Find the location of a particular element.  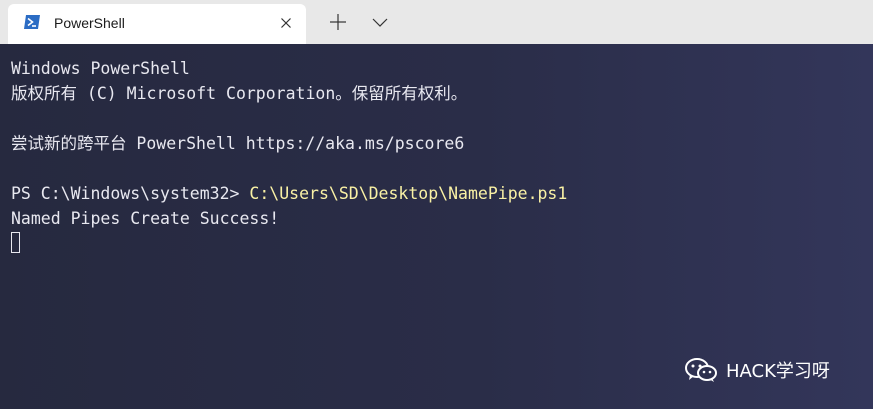

tab-powershell: PowerShell is located at coordinates (157, 24).